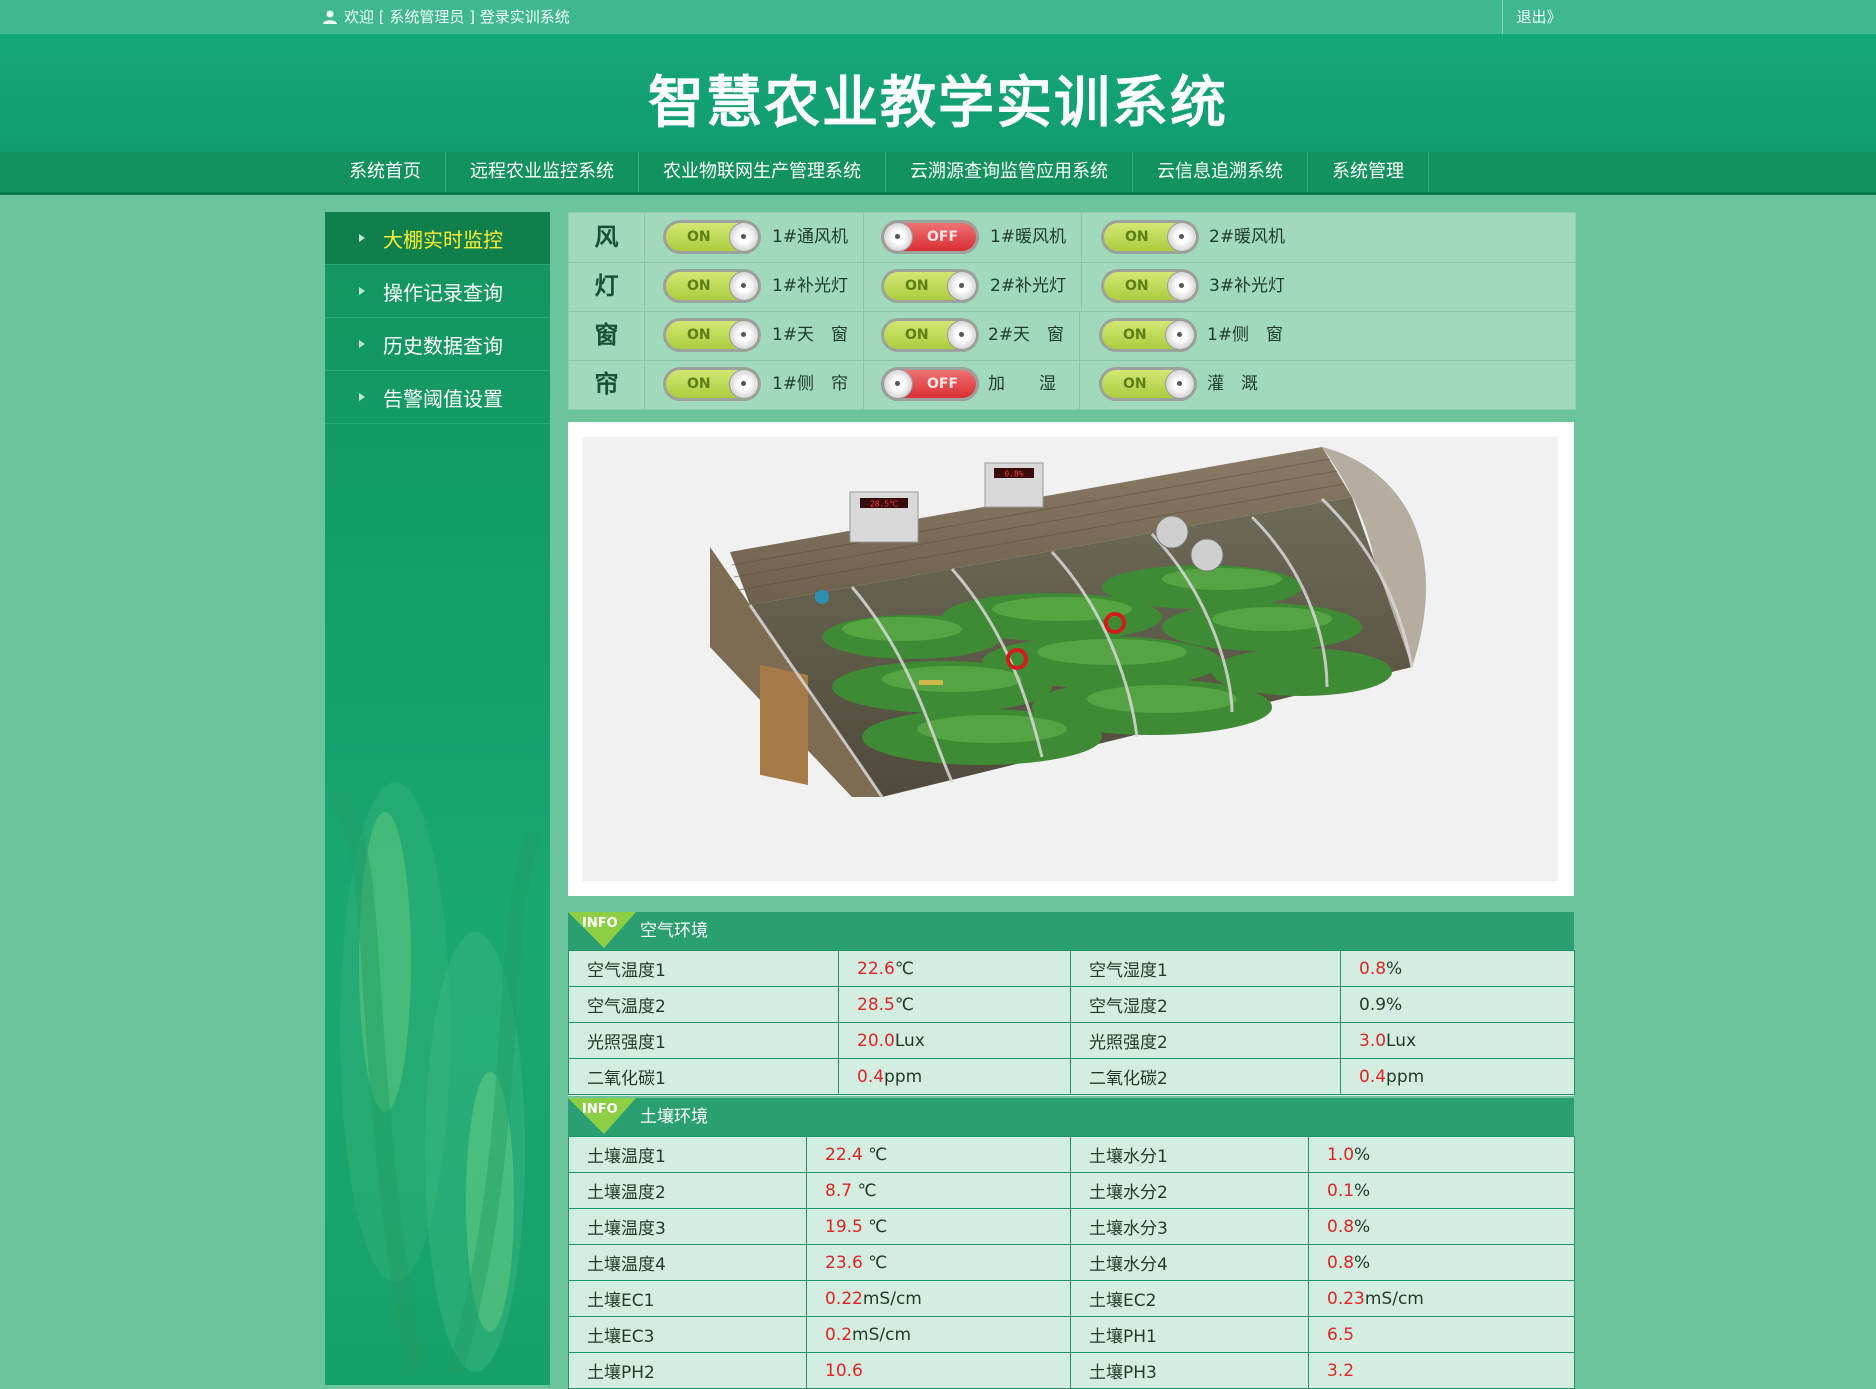  What do you see at coordinates (1245, 335) in the screenshot?
I see `device-name: 1#侧 窗` at bounding box center [1245, 335].